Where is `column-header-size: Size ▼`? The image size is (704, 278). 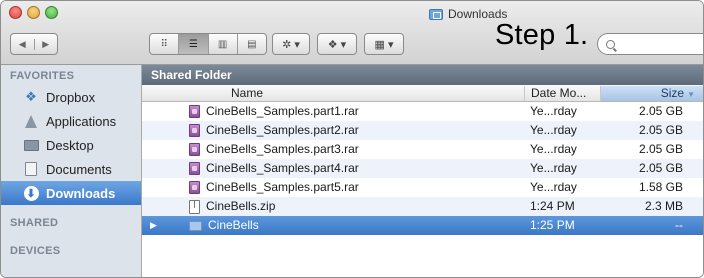 column-header-size: Size ▼ is located at coordinates (651, 93).